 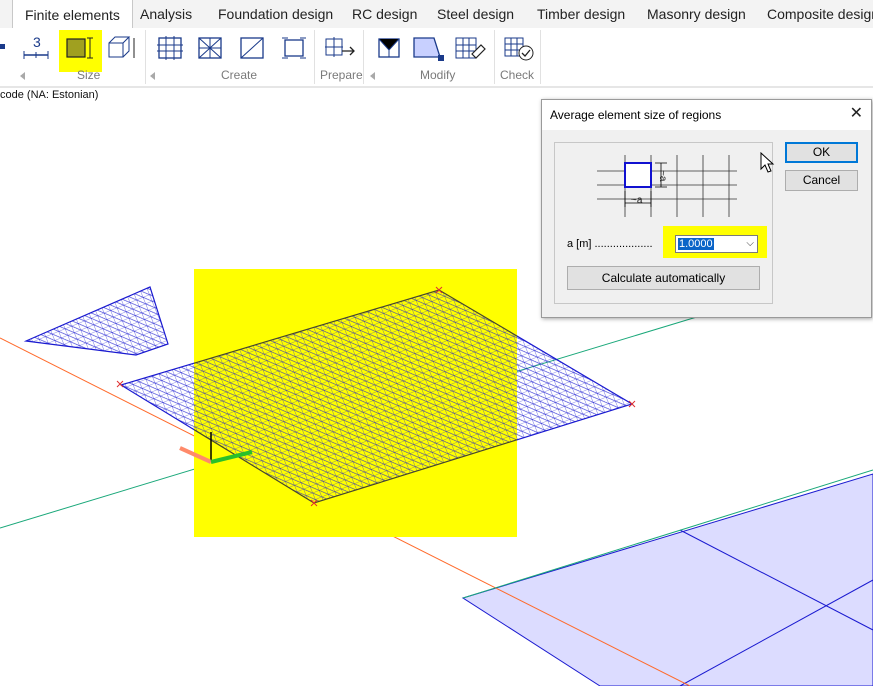 What do you see at coordinates (696, 14) in the screenshot?
I see `tab-masonry-design: Masonry design` at bounding box center [696, 14].